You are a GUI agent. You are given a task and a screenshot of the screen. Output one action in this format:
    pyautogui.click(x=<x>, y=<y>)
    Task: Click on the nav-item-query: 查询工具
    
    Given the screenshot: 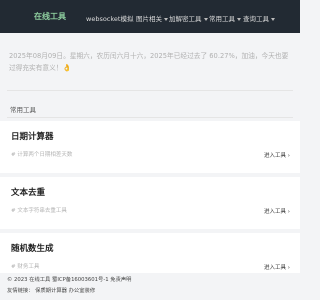 What is the action you would take?
    pyautogui.click(x=259, y=18)
    